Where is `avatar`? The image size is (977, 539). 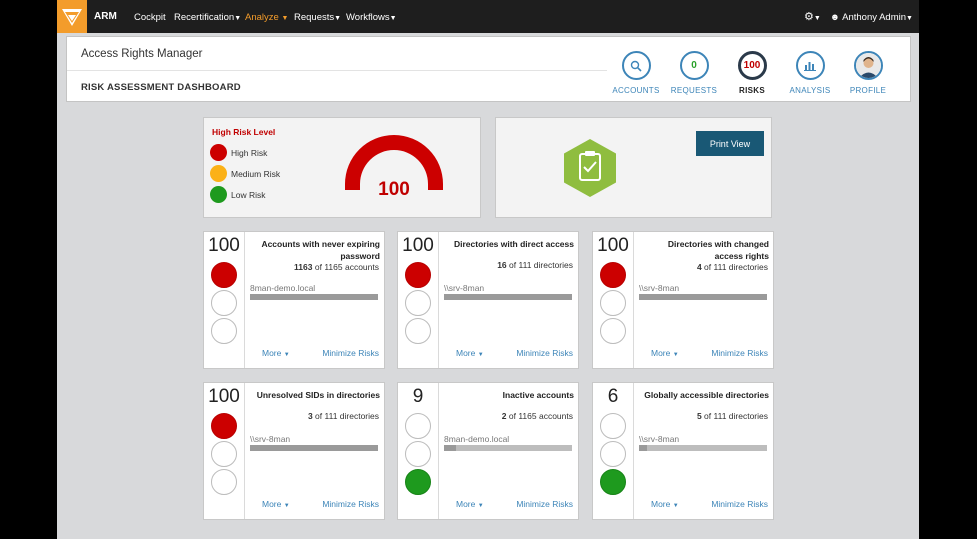
avatar is located at coordinates (868, 65).